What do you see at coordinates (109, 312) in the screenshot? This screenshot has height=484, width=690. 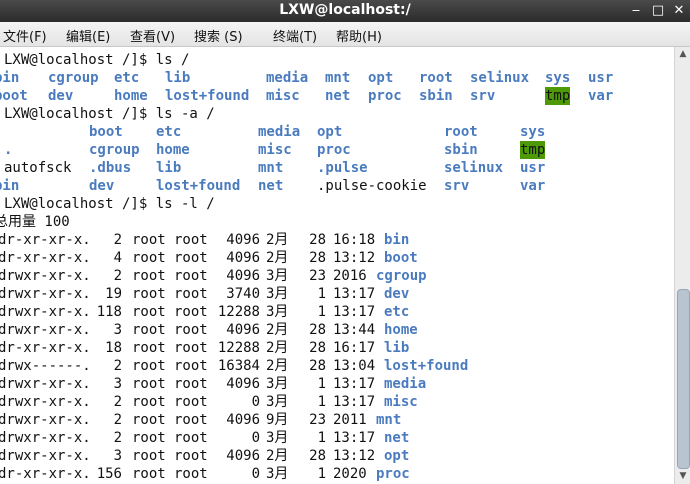 I see `links-cell: 118` at bounding box center [109, 312].